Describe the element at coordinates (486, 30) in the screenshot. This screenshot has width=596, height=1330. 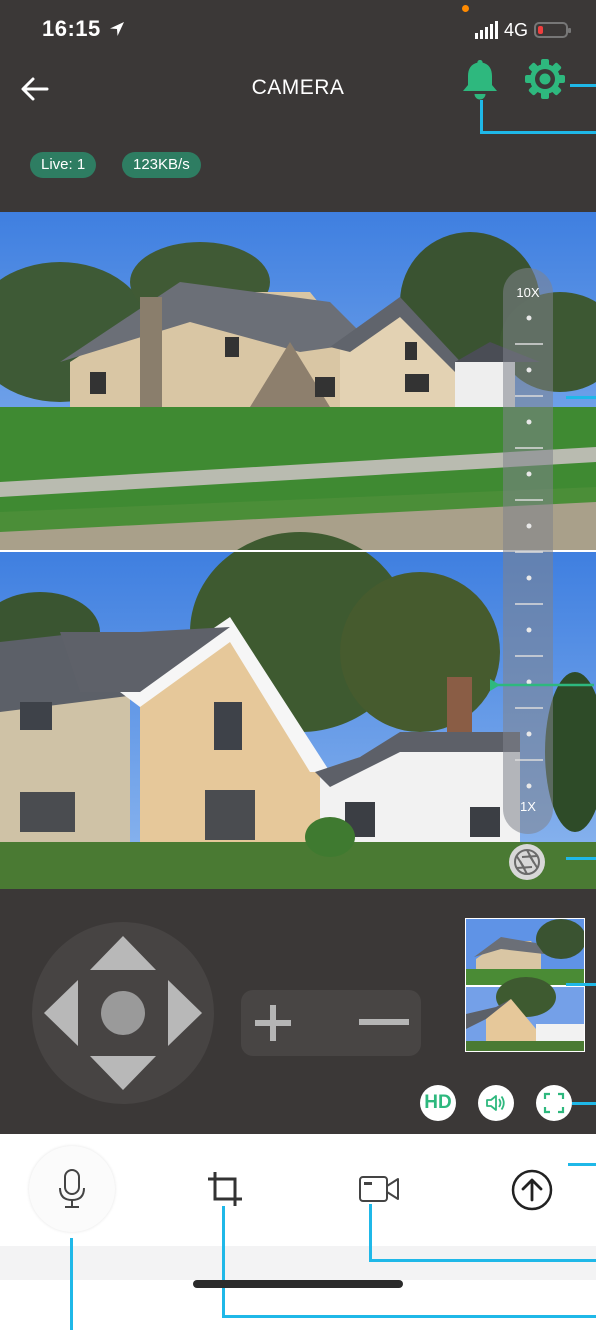
I see `signal-icon` at that location.